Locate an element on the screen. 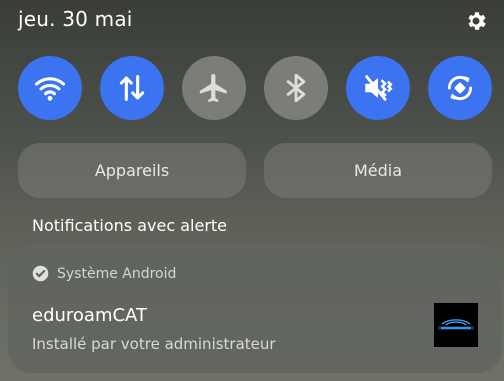 This screenshot has width=504, height=381. media-button-label: Média is located at coordinates (378, 170).